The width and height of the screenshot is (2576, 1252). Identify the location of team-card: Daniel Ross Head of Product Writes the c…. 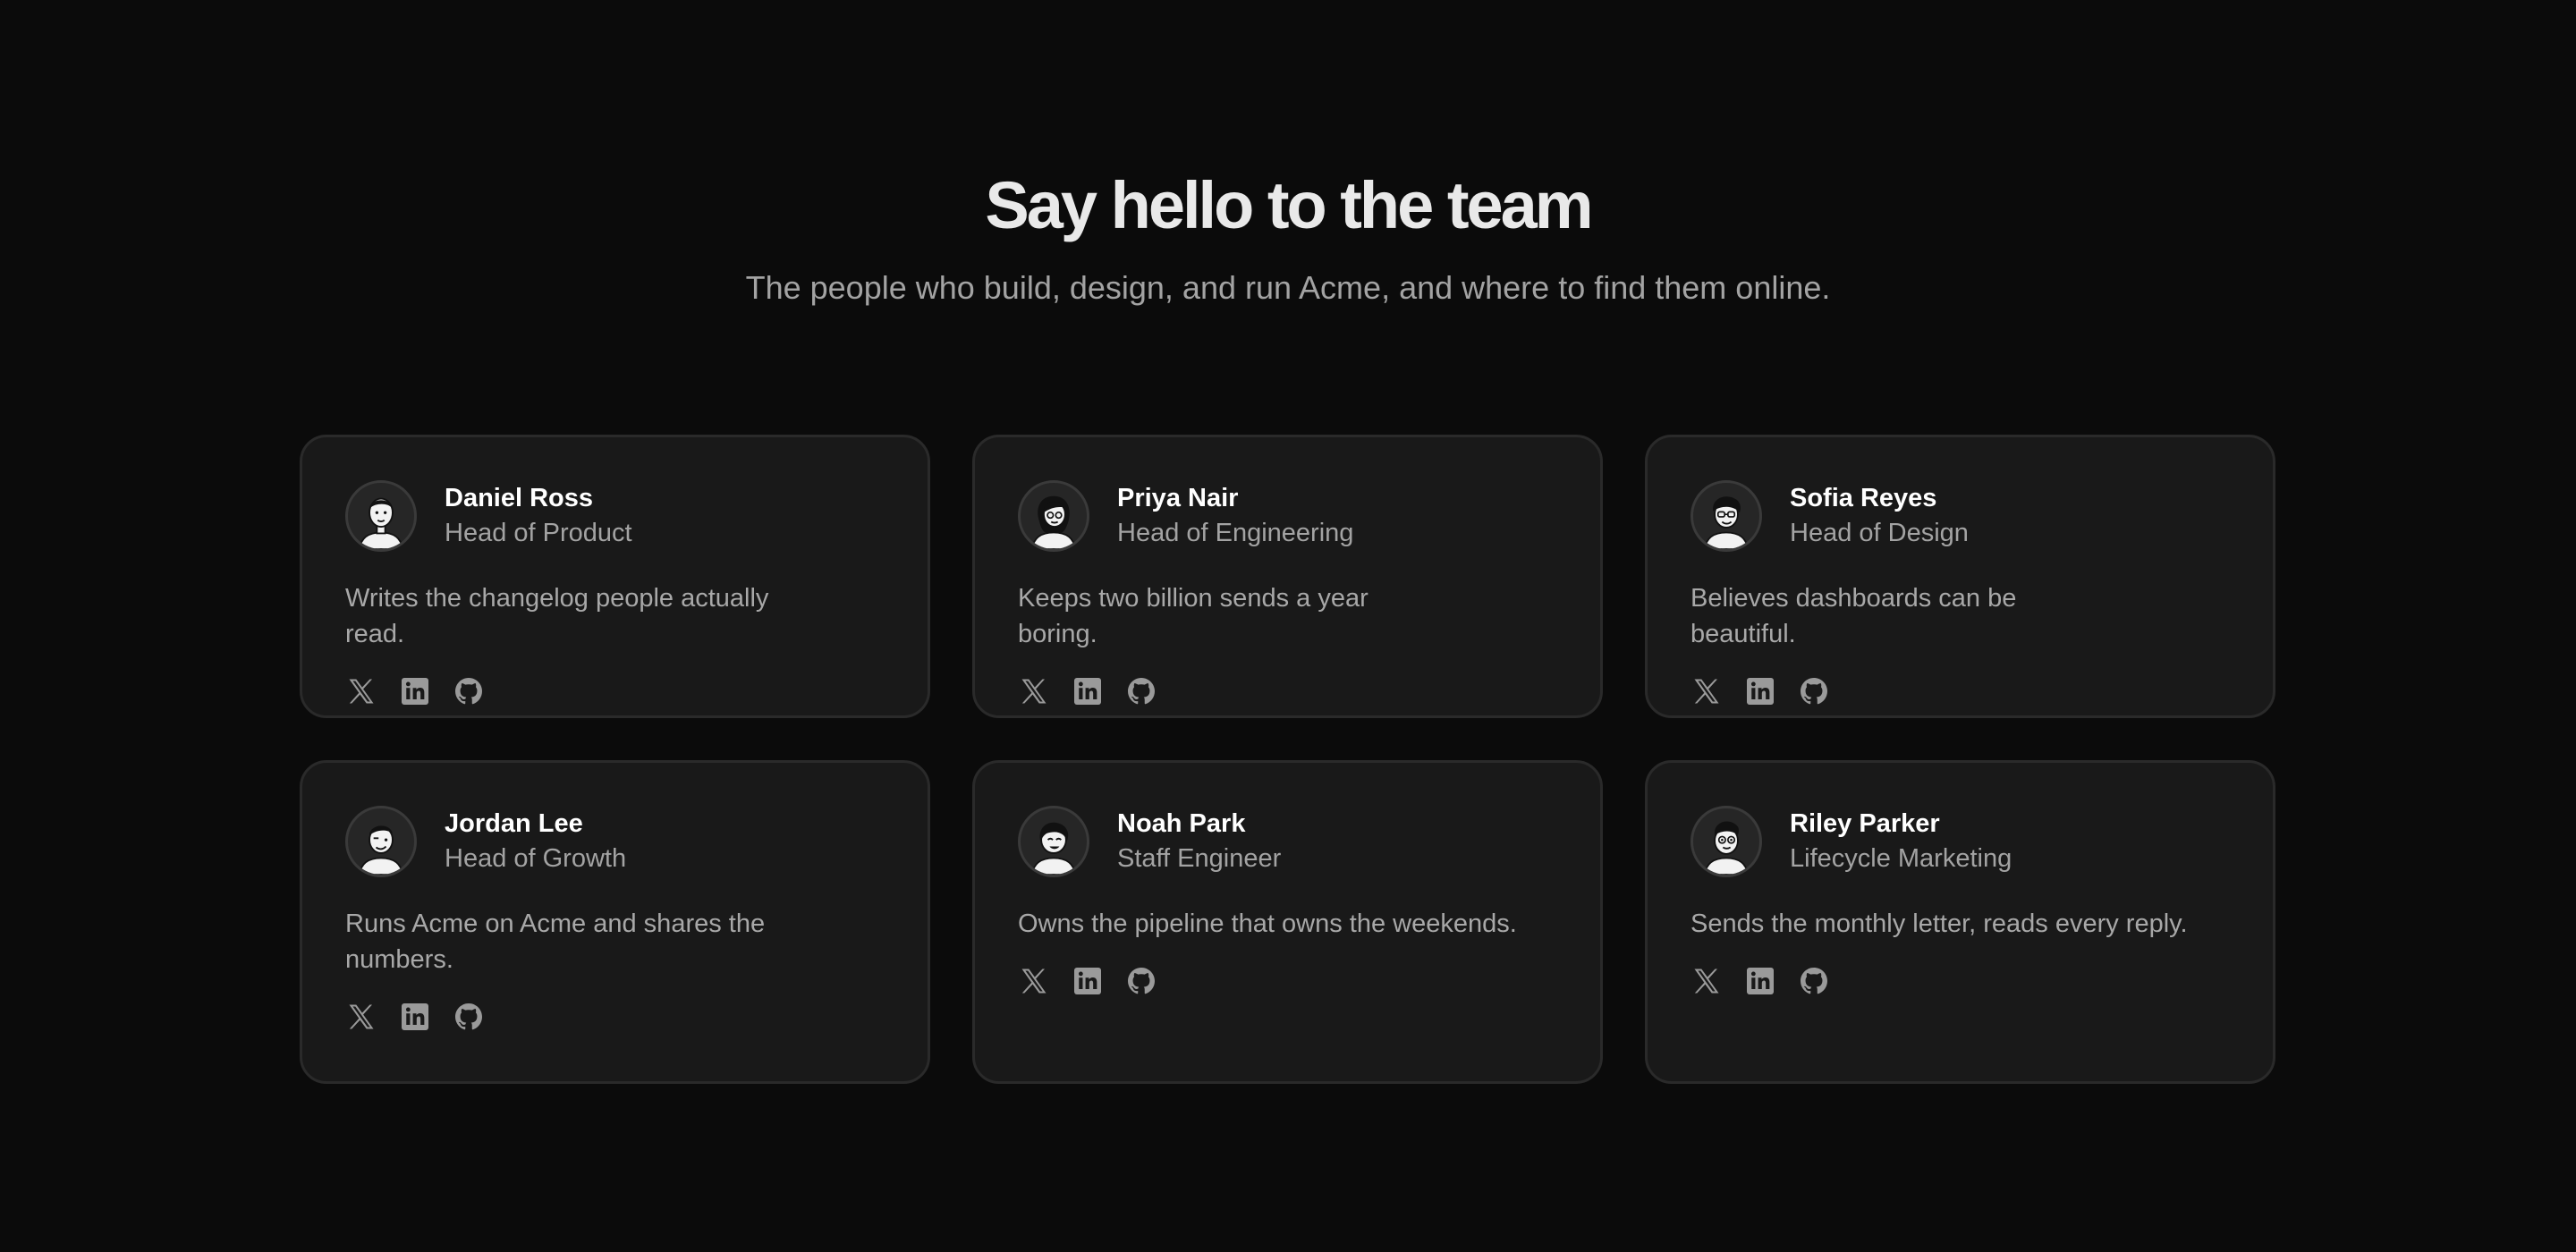
(615, 576).